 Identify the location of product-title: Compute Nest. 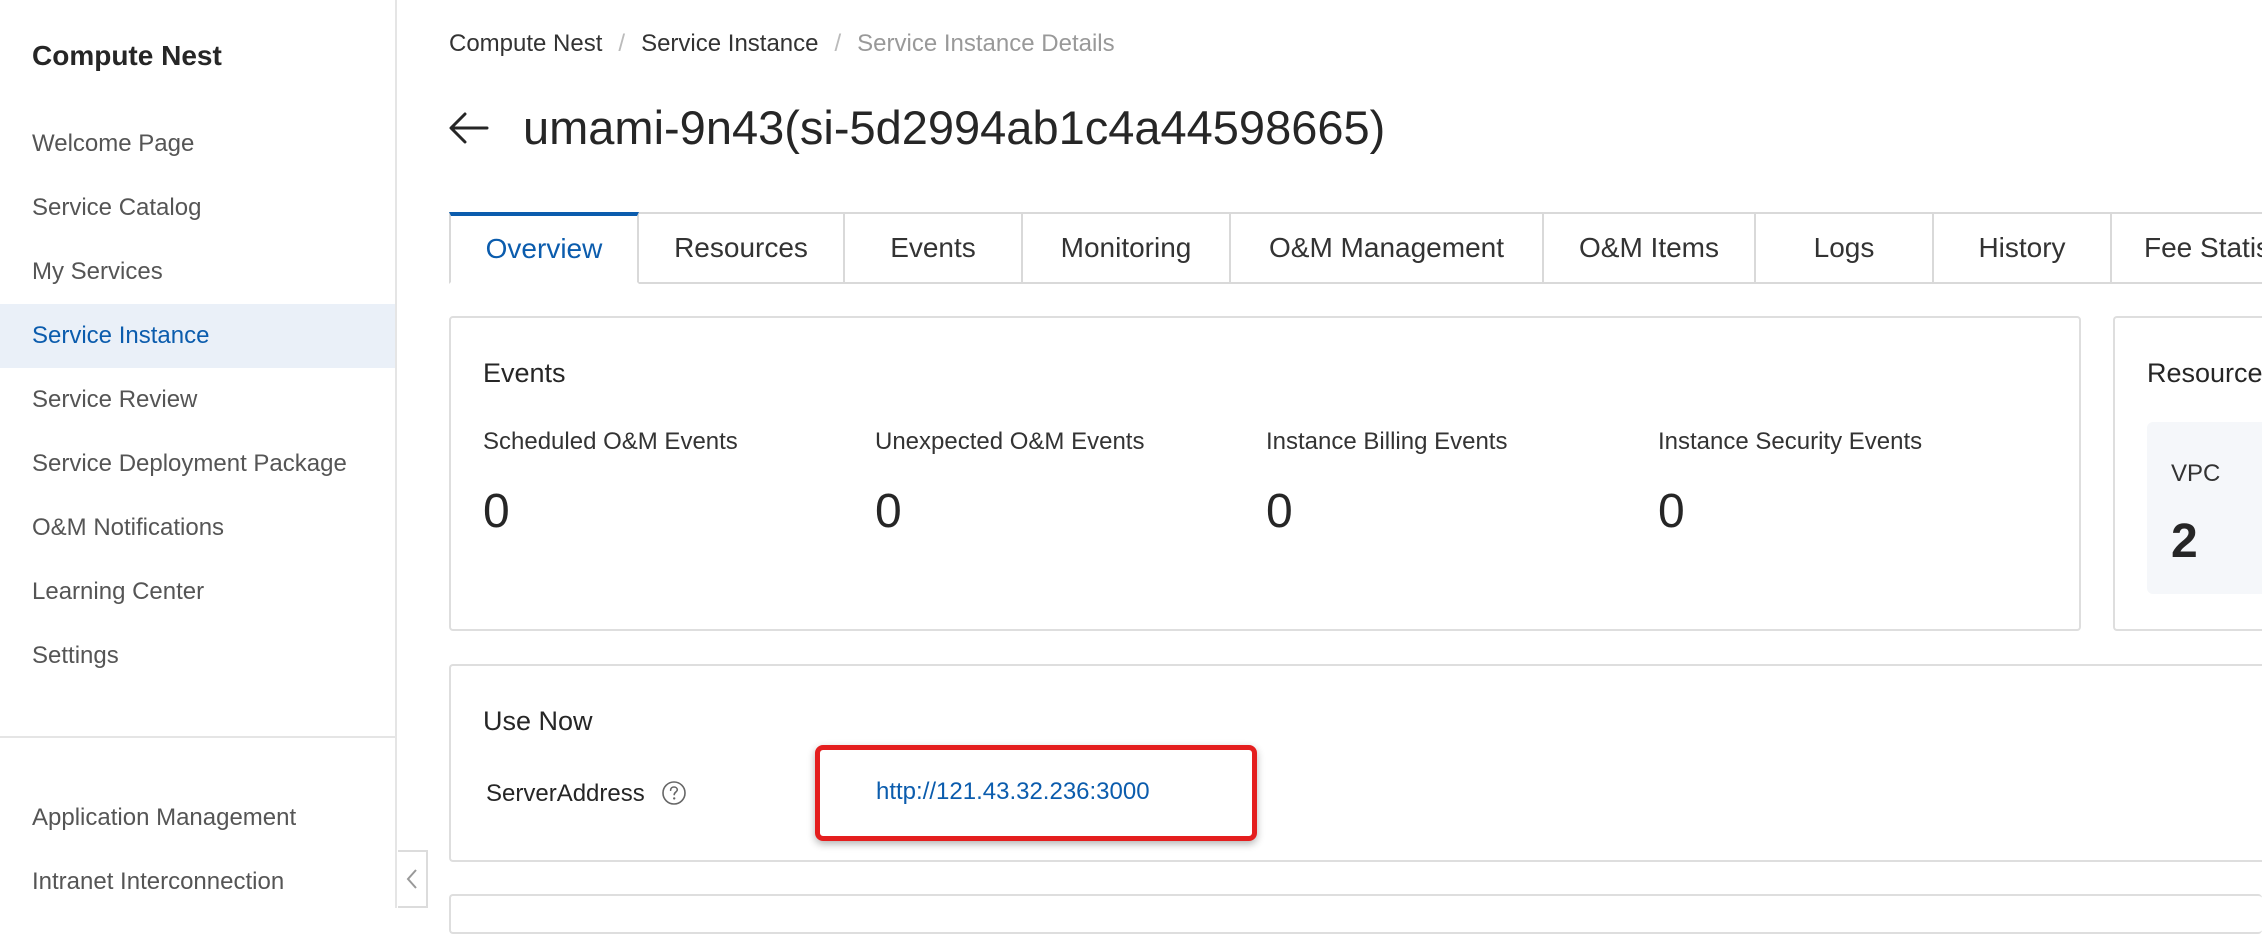
(127, 55).